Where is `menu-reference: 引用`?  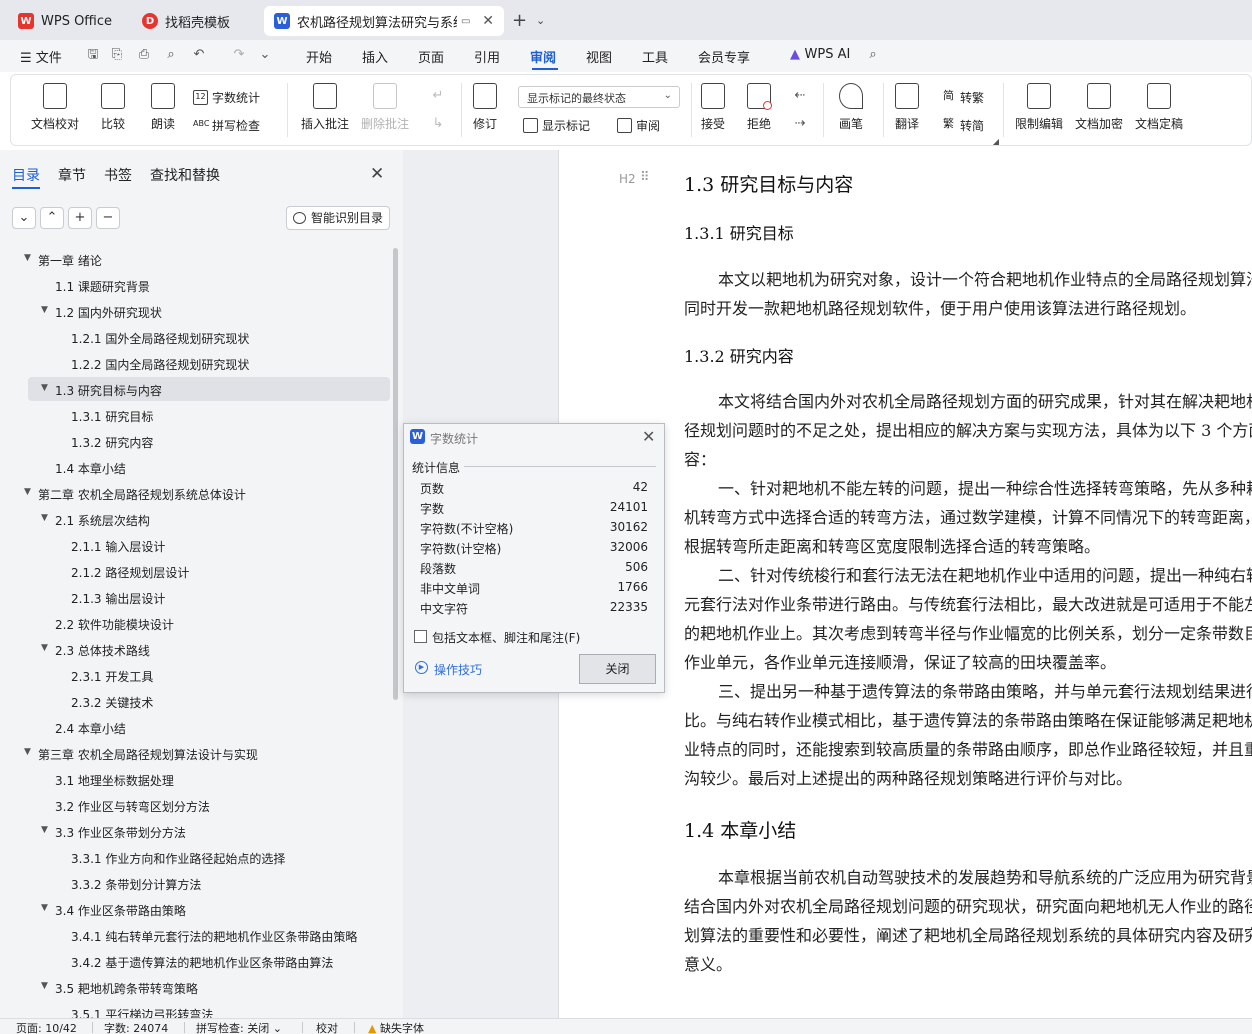 menu-reference: 引用 is located at coordinates (487, 56).